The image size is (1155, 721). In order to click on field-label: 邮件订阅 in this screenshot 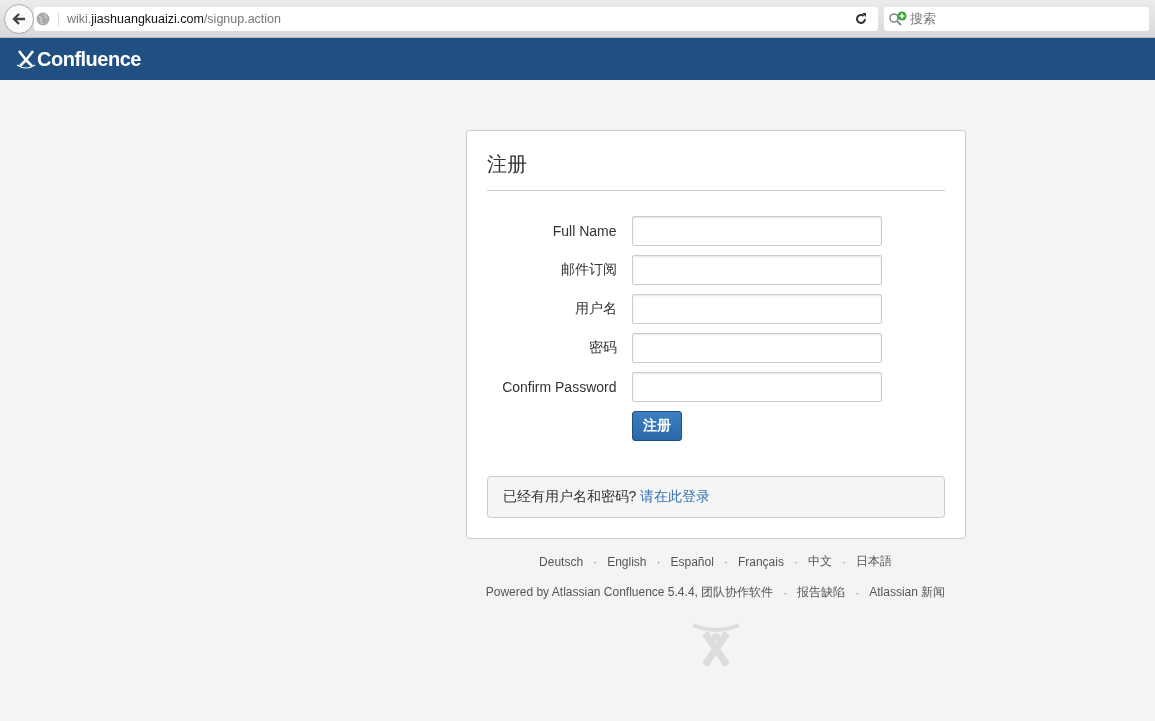, I will do `click(588, 270)`.